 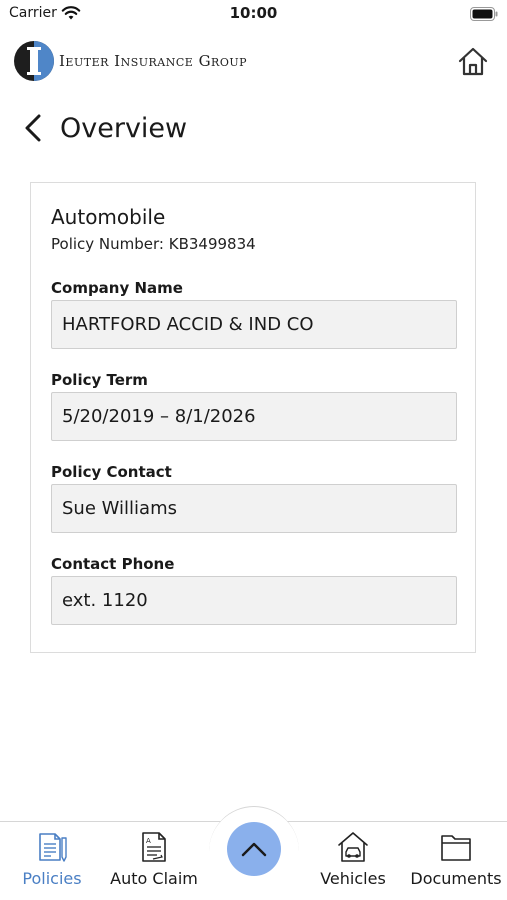 What do you see at coordinates (117, 288) in the screenshot?
I see `company-name-label: Company Name` at bounding box center [117, 288].